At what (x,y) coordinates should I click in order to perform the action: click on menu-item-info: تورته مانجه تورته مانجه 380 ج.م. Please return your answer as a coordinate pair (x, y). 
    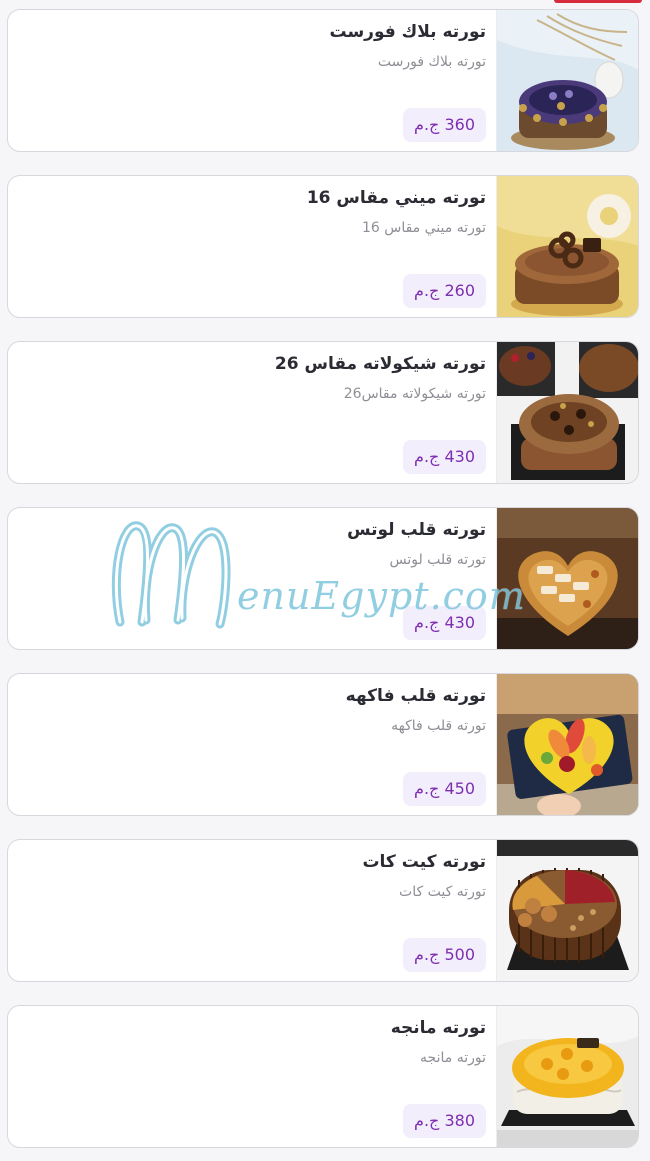
    Looking at the image, I should click on (254, 1076).